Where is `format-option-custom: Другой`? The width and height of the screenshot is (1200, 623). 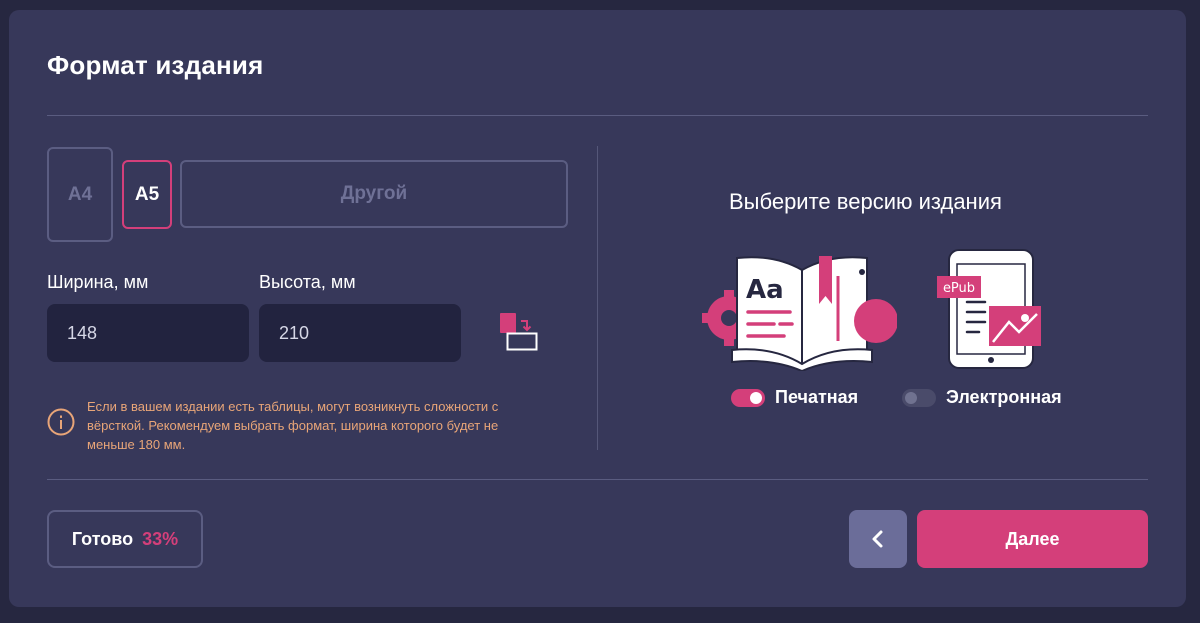 format-option-custom: Другой is located at coordinates (374, 194).